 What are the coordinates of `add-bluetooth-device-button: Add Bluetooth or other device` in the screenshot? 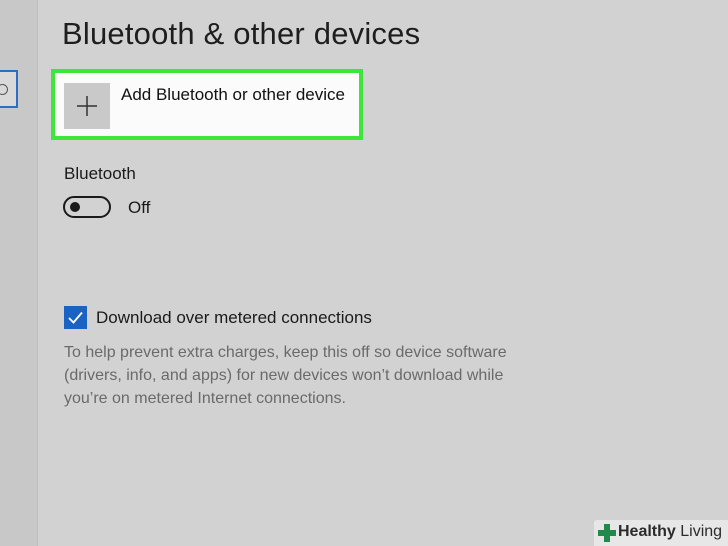 It's located at (207, 104).